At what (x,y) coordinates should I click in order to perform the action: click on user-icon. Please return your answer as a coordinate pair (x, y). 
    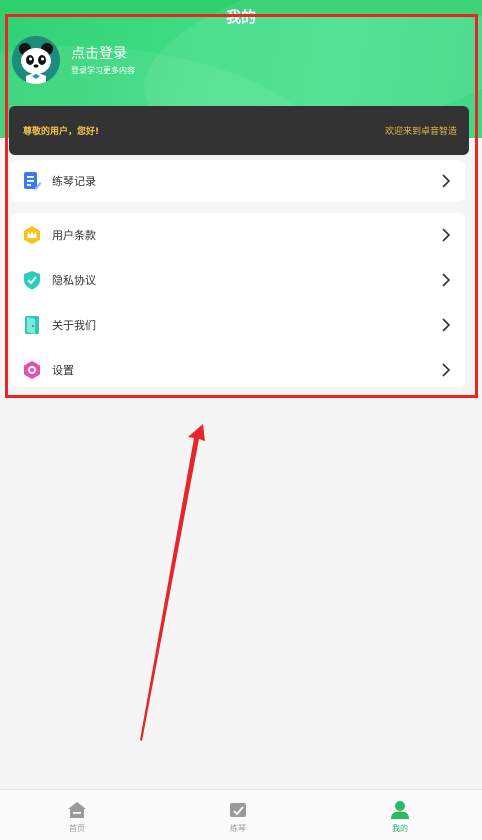
    Looking at the image, I should click on (400, 810).